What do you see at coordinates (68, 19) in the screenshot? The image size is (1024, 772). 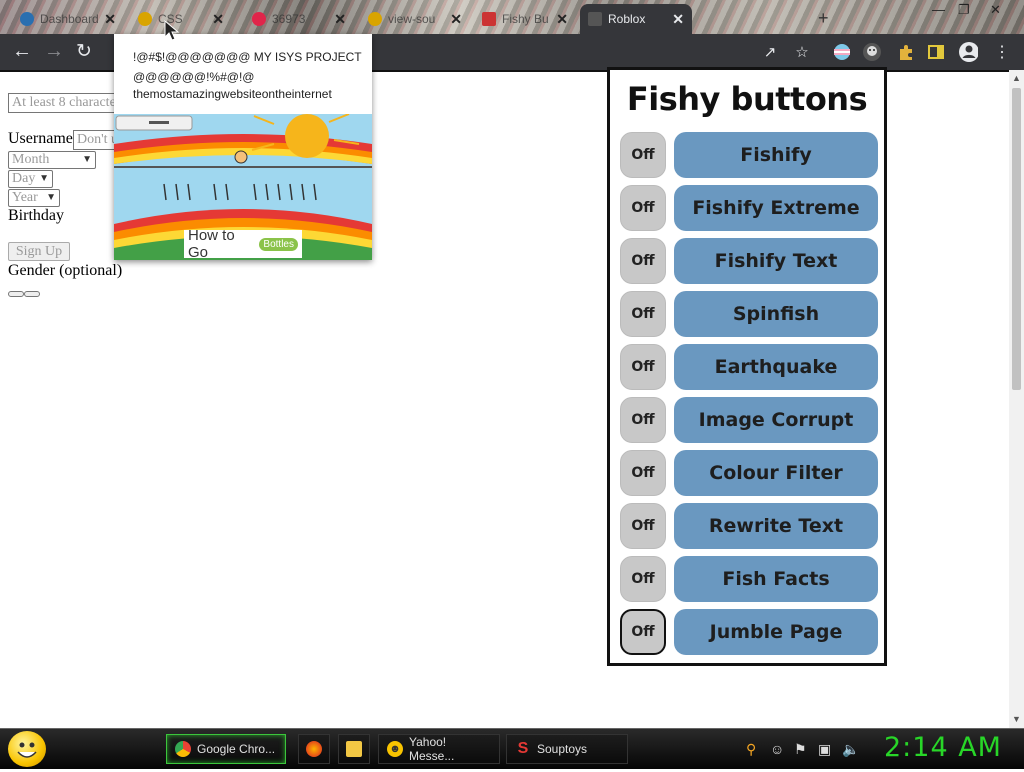 I see `tab-dashboard: Dashboard ✕` at bounding box center [68, 19].